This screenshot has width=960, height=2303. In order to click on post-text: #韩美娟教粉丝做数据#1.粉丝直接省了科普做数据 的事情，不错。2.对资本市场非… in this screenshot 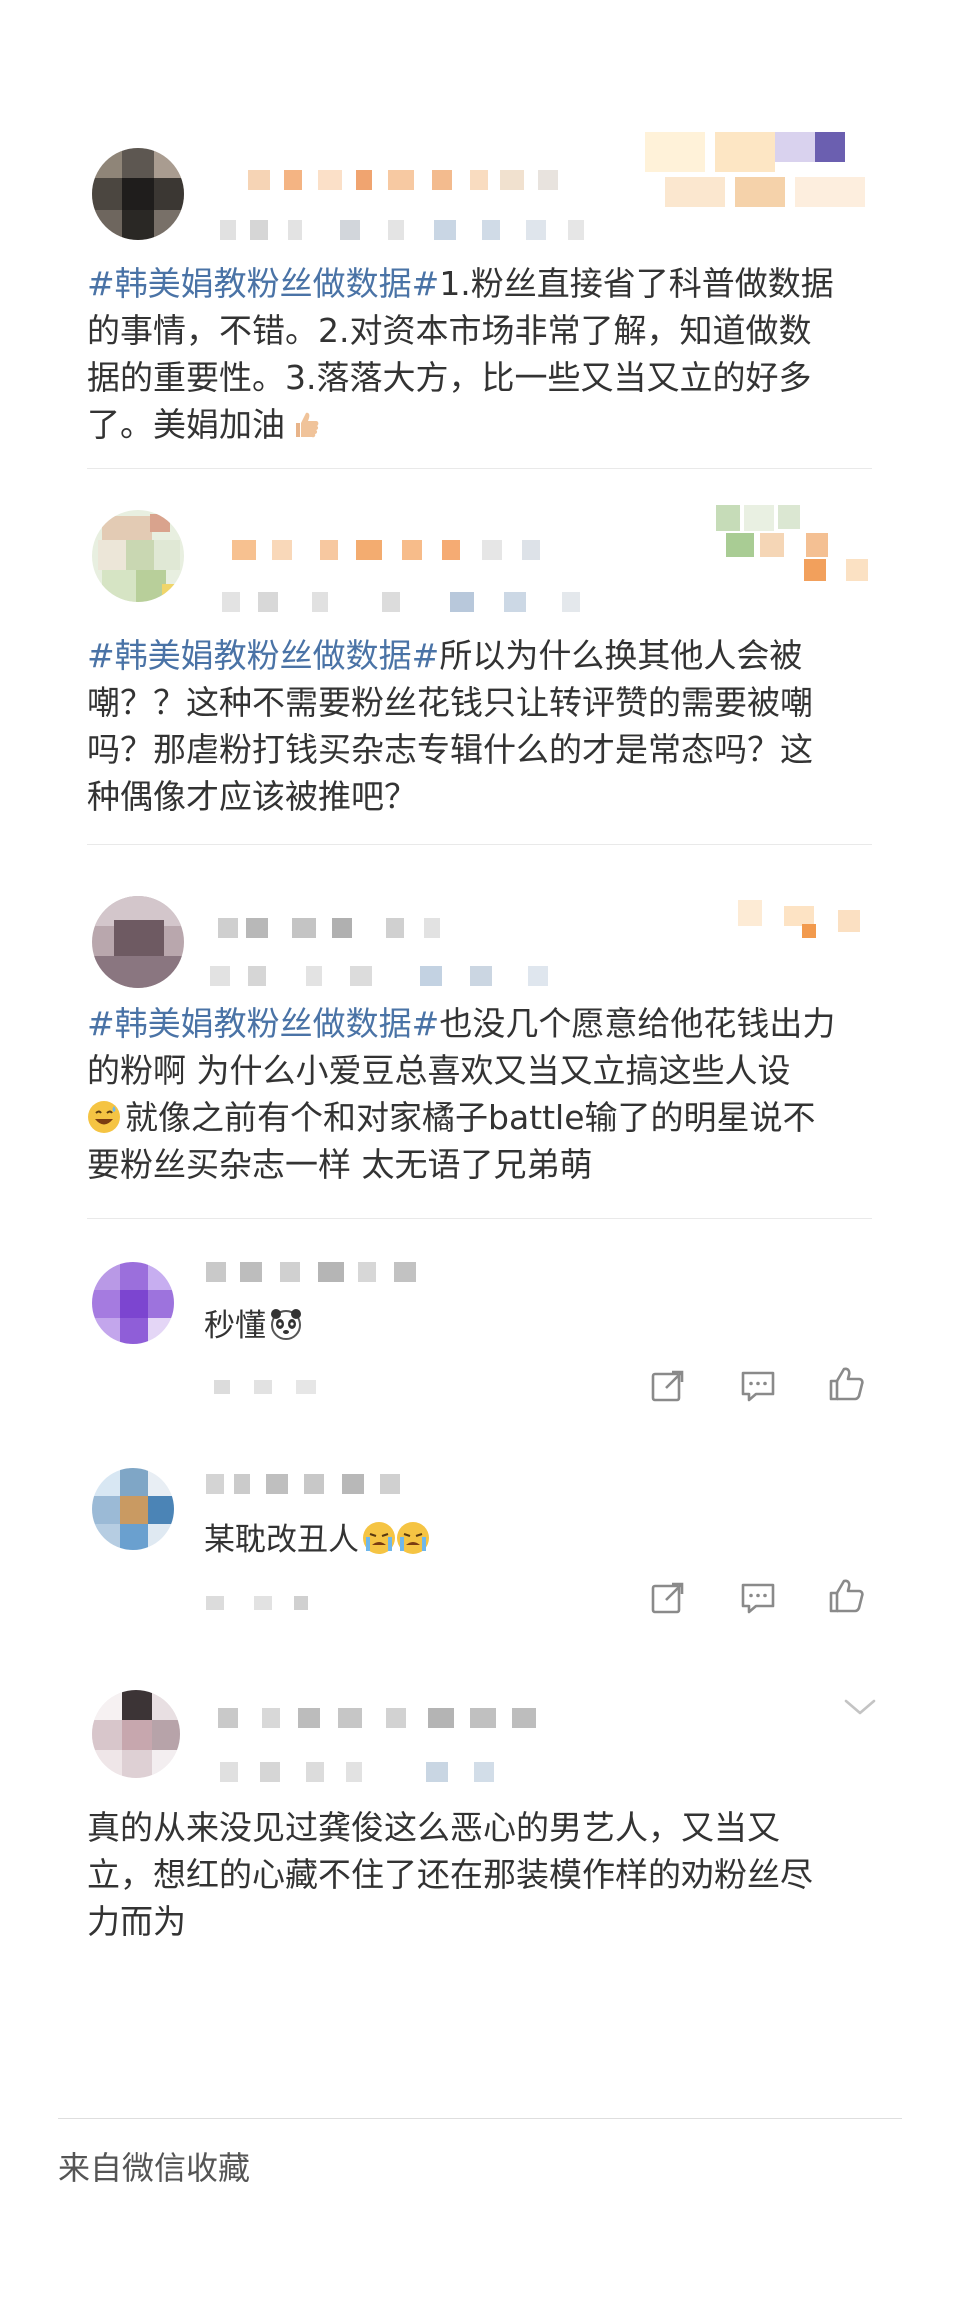, I will do `click(460, 354)`.